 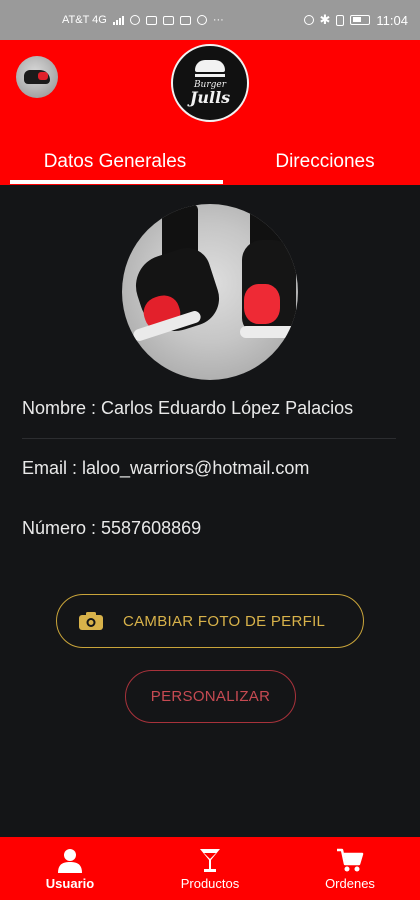 I want to click on status-time: 11:04, so click(x=392, y=20).